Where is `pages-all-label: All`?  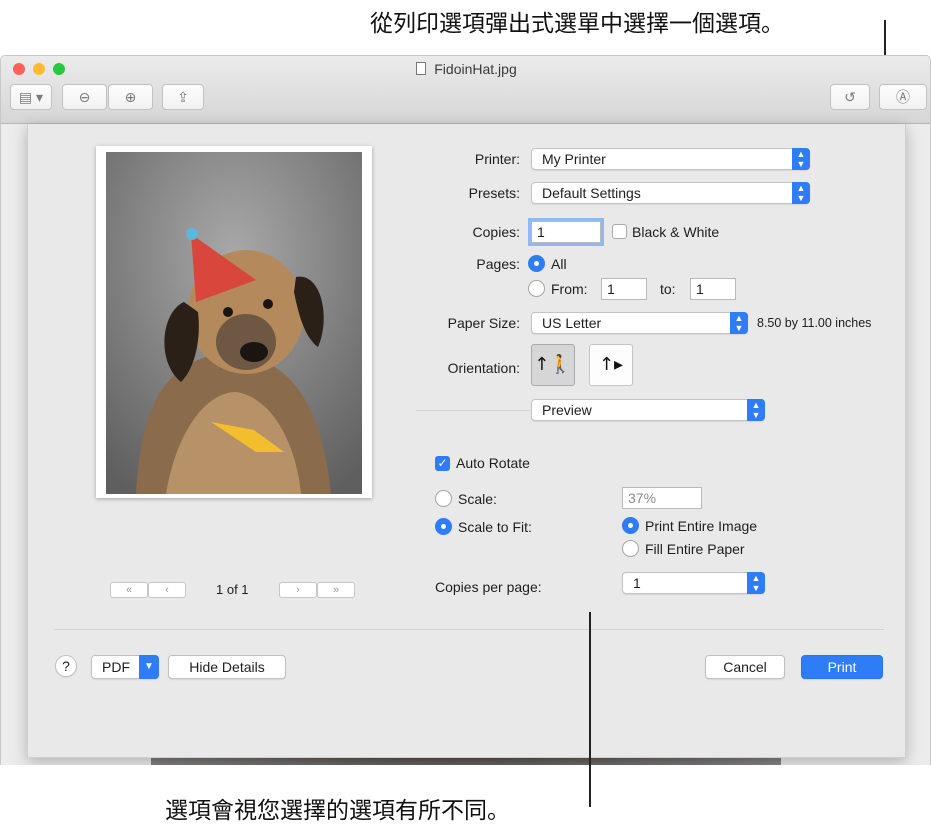 pages-all-label: All is located at coordinates (559, 264).